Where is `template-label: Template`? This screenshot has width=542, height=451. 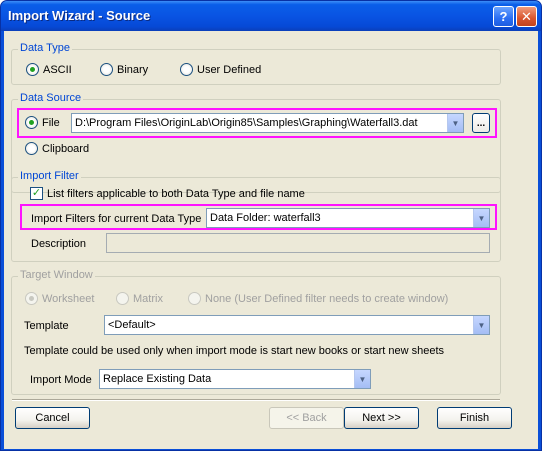
template-label: Template is located at coordinates (46, 326).